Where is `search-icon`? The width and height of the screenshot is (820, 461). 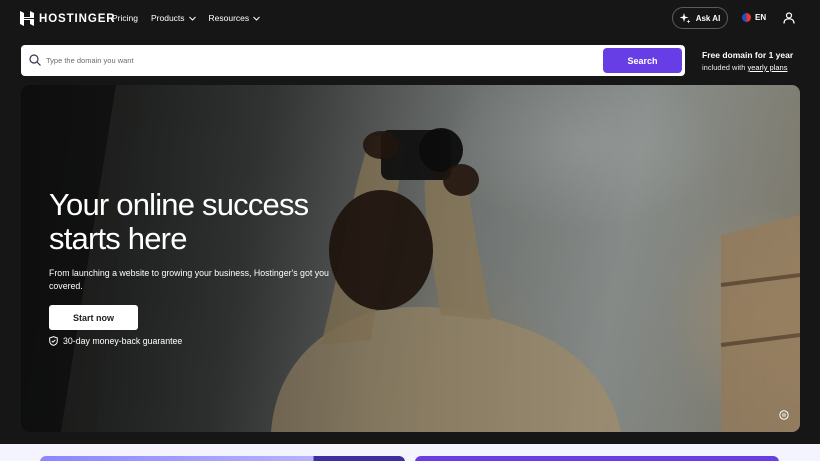
search-icon is located at coordinates (35, 60).